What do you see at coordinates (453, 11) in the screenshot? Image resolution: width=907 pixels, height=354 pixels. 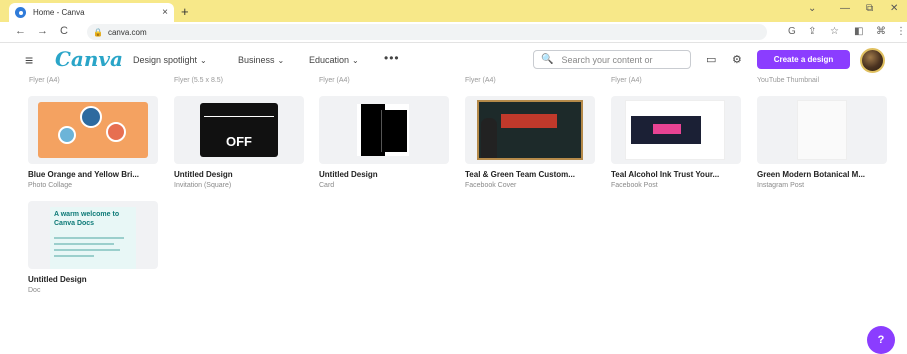 I see `browser-tab-bar: Home - Canva × + ⌄ — ⧉ ✕` at bounding box center [453, 11].